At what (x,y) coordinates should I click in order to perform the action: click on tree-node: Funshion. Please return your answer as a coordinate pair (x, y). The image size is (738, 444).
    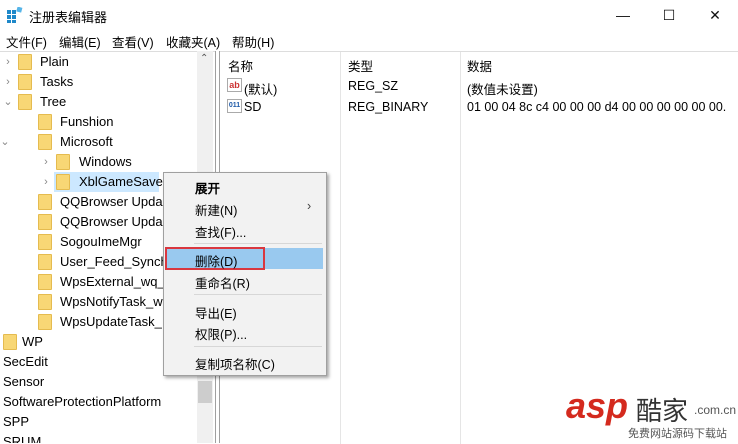
    Looking at the image, I should click on (98, 122).